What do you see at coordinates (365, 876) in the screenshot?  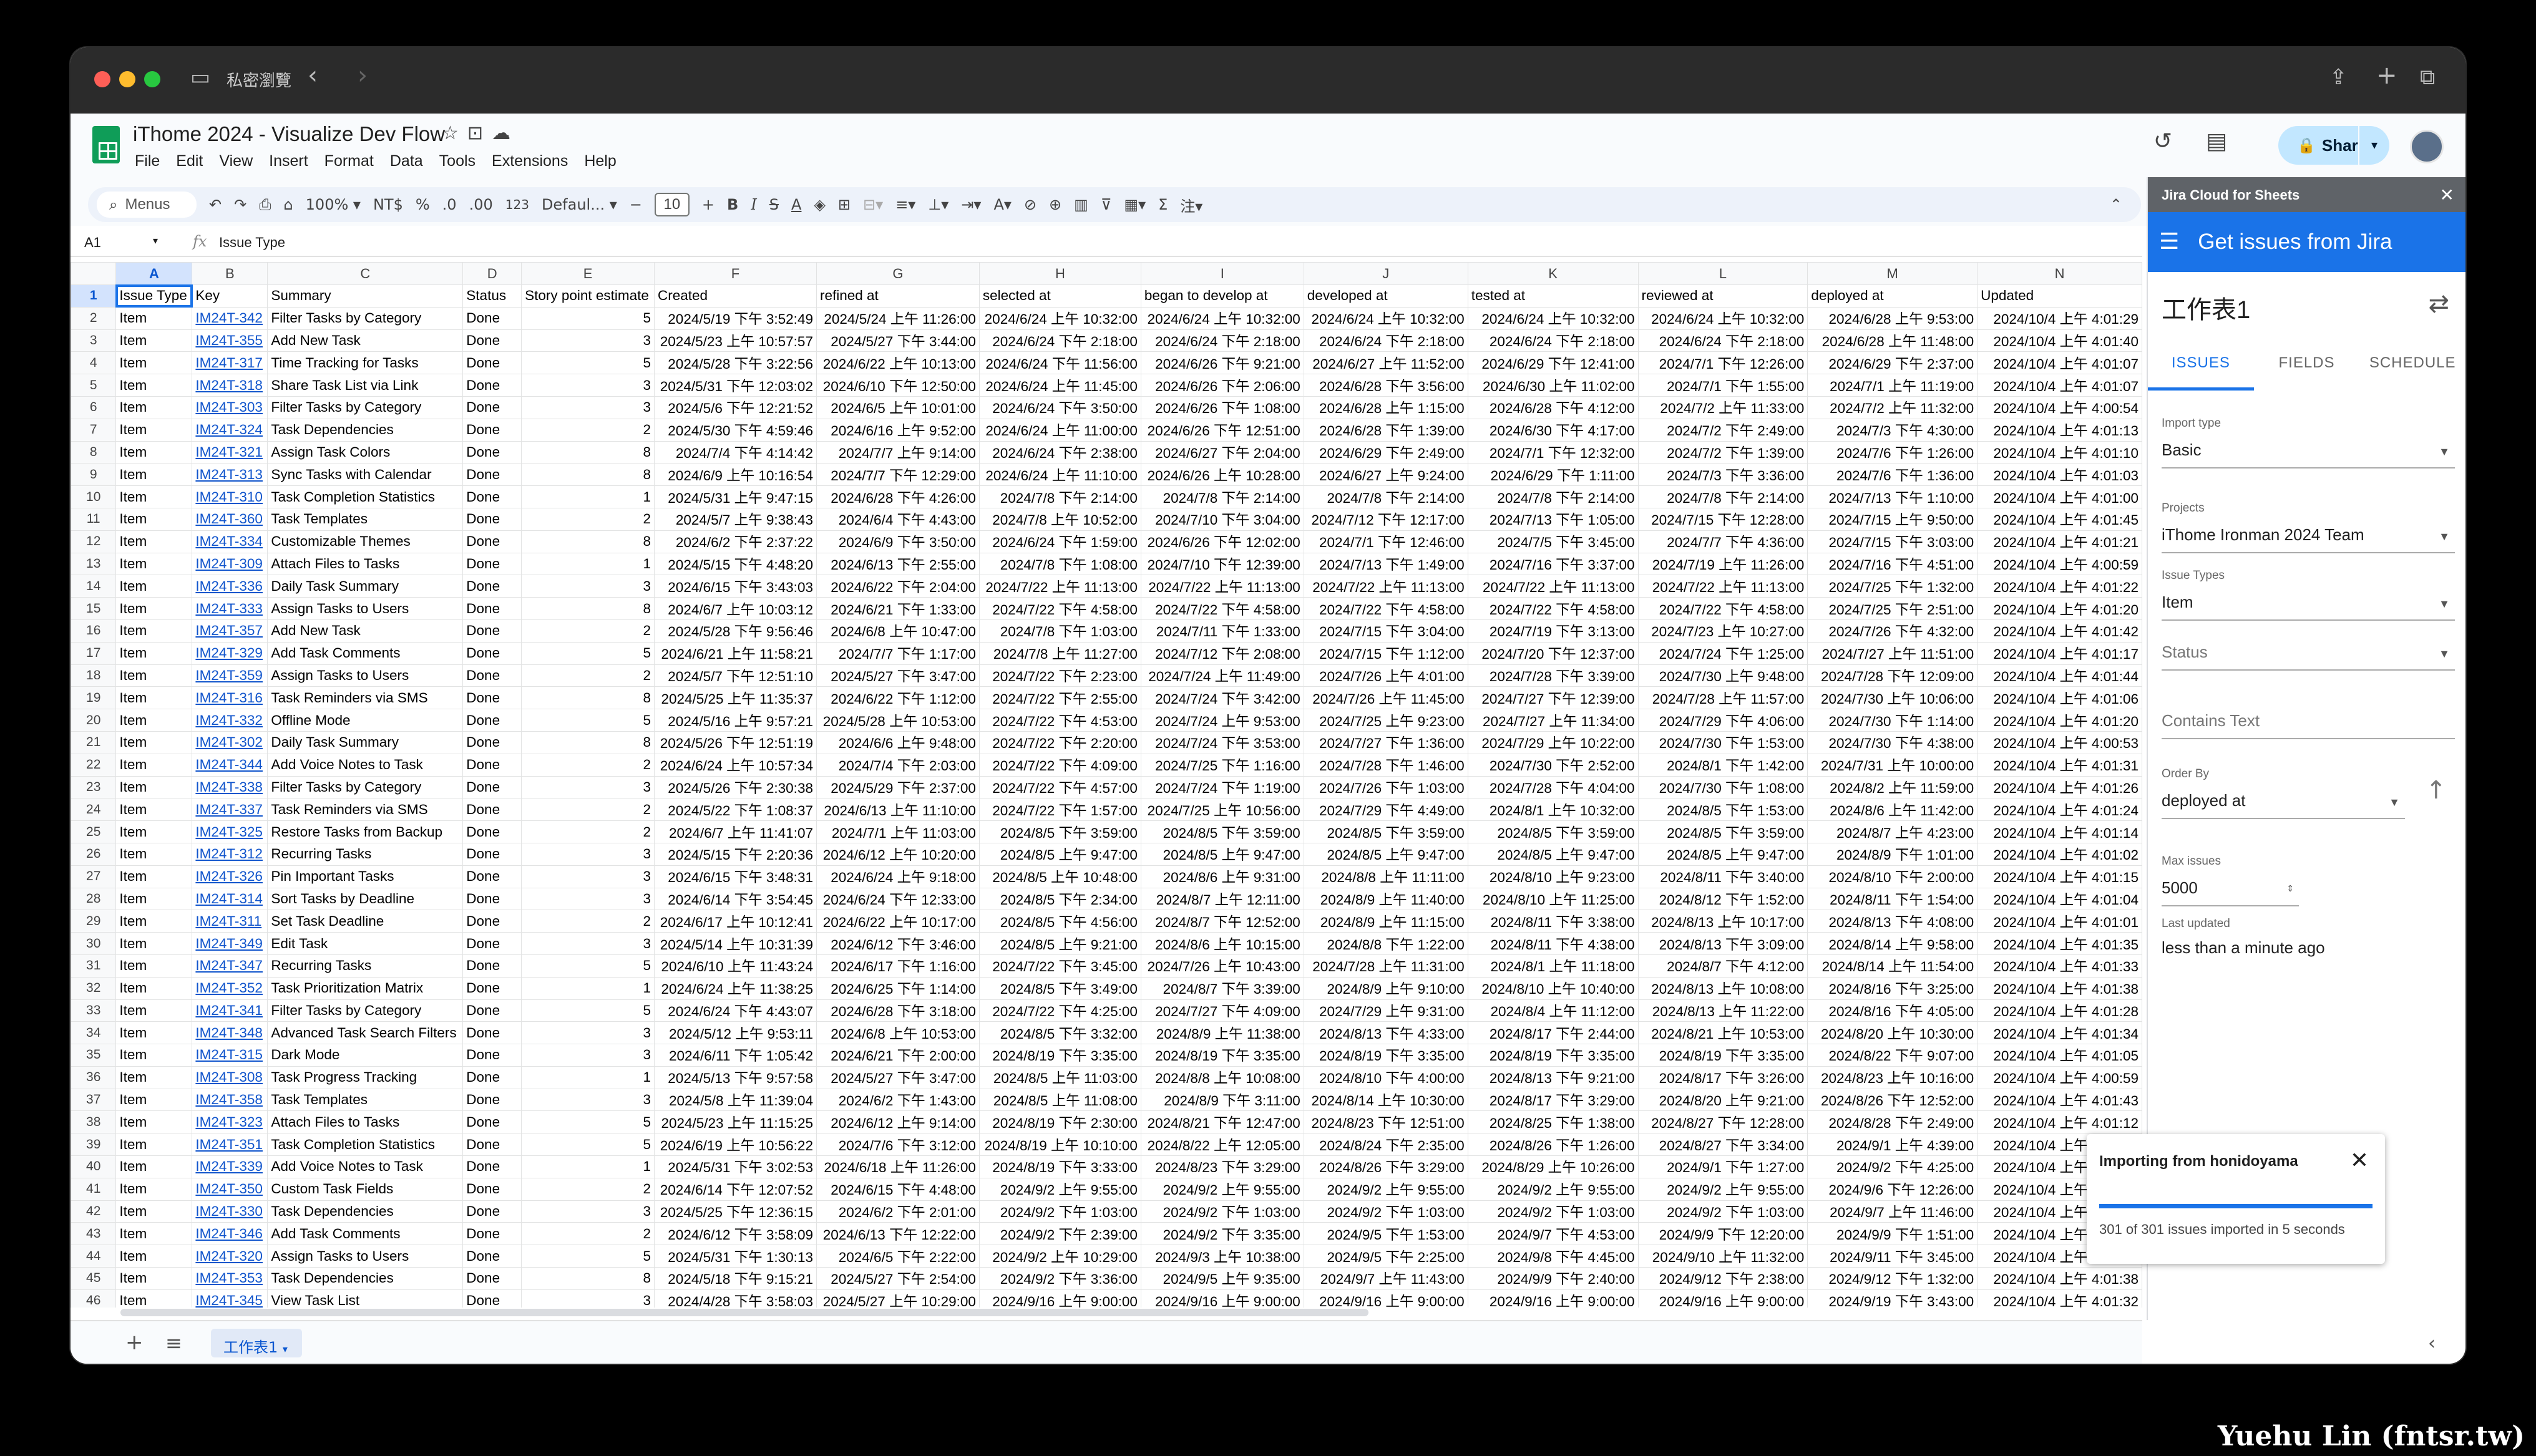 I see `table-cell: Pin Important Tasks` at bounding box center [365, 876].